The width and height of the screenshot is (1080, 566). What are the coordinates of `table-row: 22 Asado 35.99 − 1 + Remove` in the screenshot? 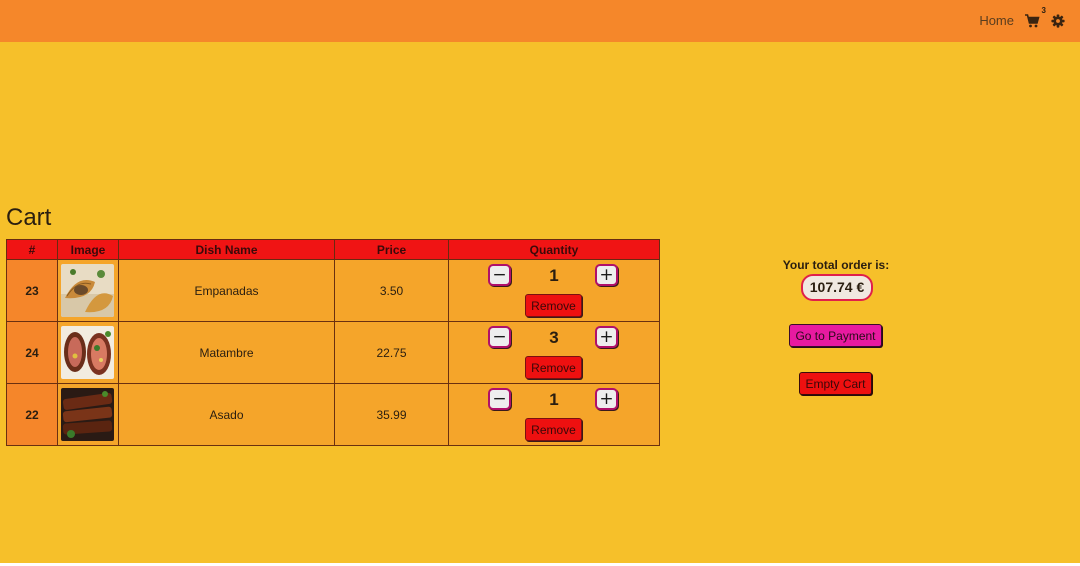 It's located at (333, 414).